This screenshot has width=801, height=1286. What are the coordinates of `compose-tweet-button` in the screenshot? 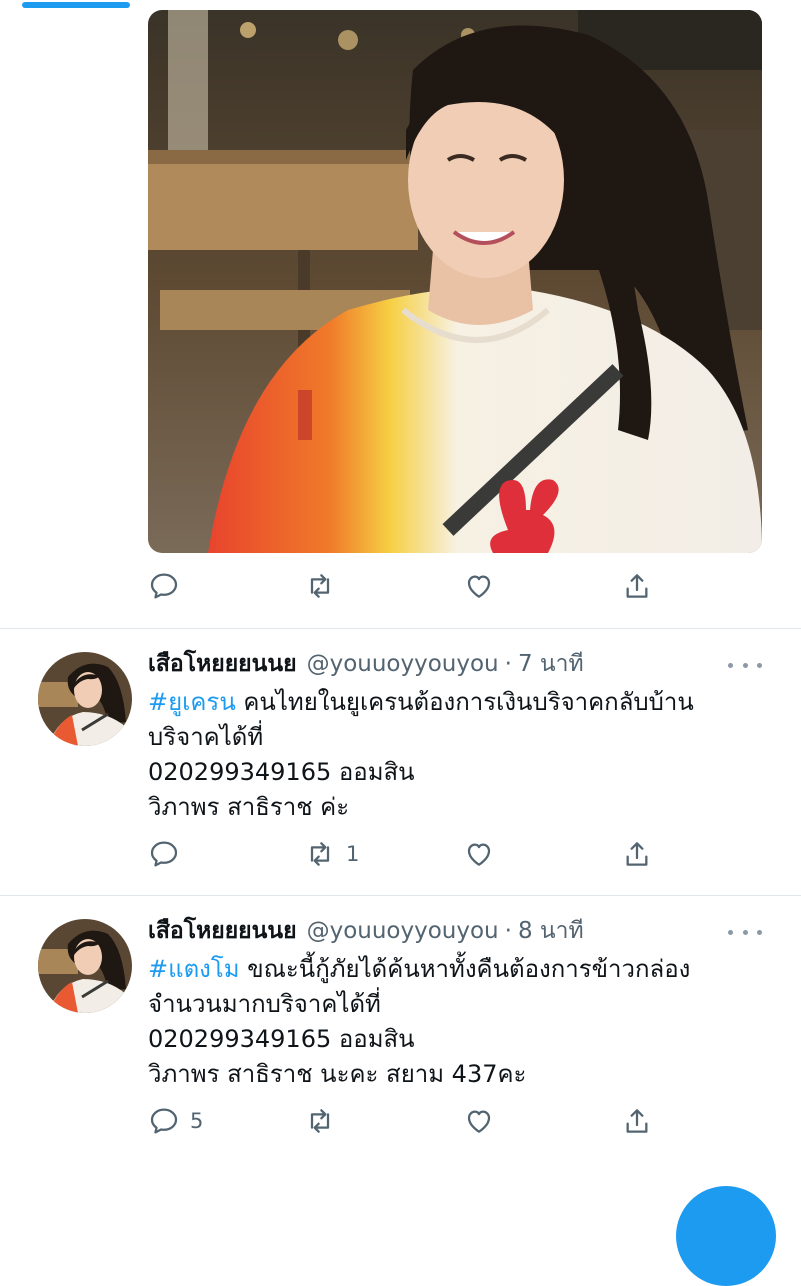 It's located at (726, 1236).